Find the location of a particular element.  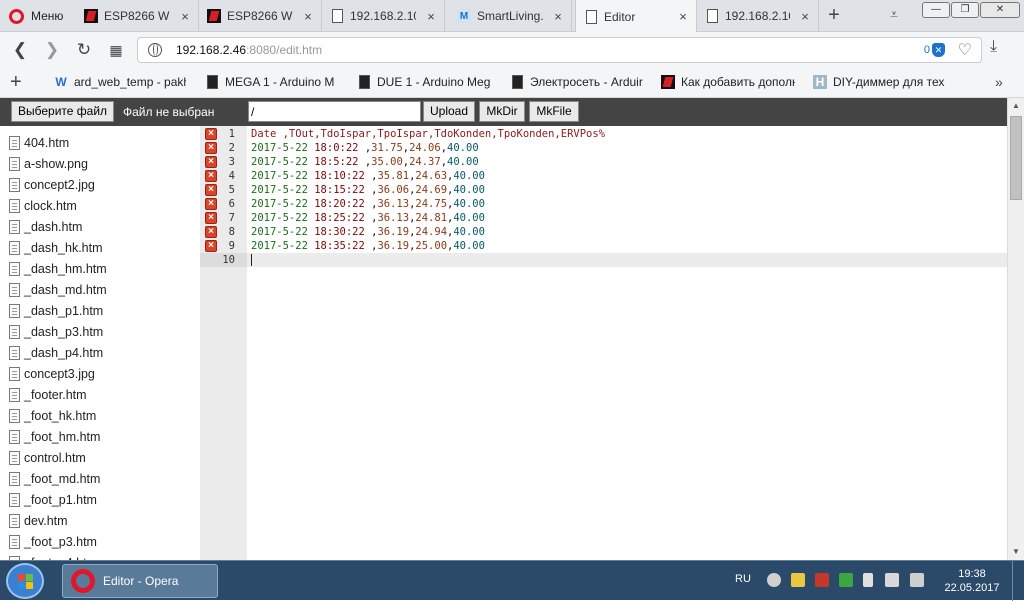

file-item: _foot_hk.htm is located at coordinates (52, 416).